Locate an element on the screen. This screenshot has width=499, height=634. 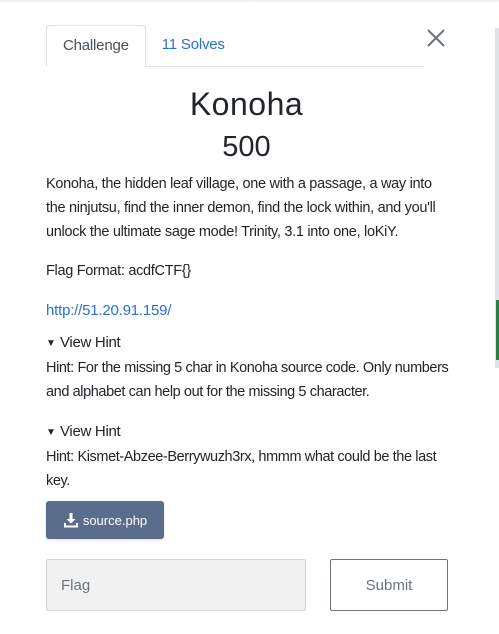
tab-bar: Challenge 11 Solves is located at coordinates (235, 46).